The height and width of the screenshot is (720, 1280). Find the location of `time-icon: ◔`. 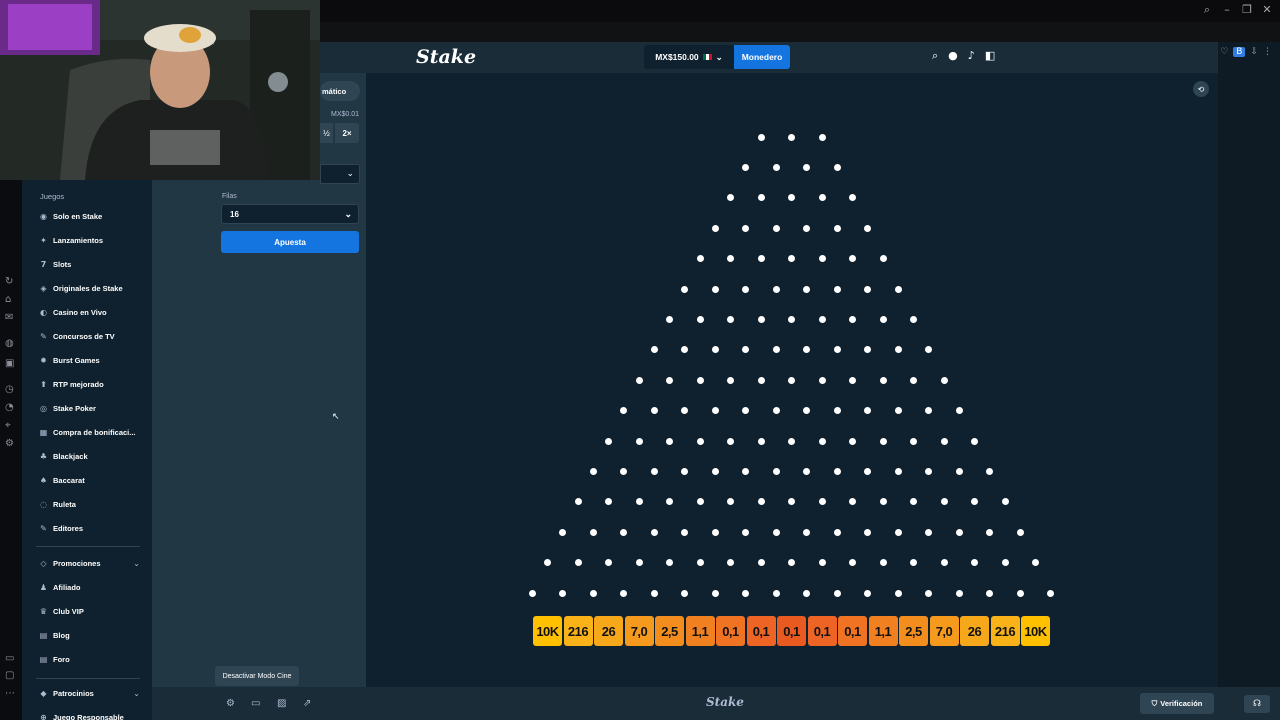

time-icon: ◔ is located at coordinates (9, 407).